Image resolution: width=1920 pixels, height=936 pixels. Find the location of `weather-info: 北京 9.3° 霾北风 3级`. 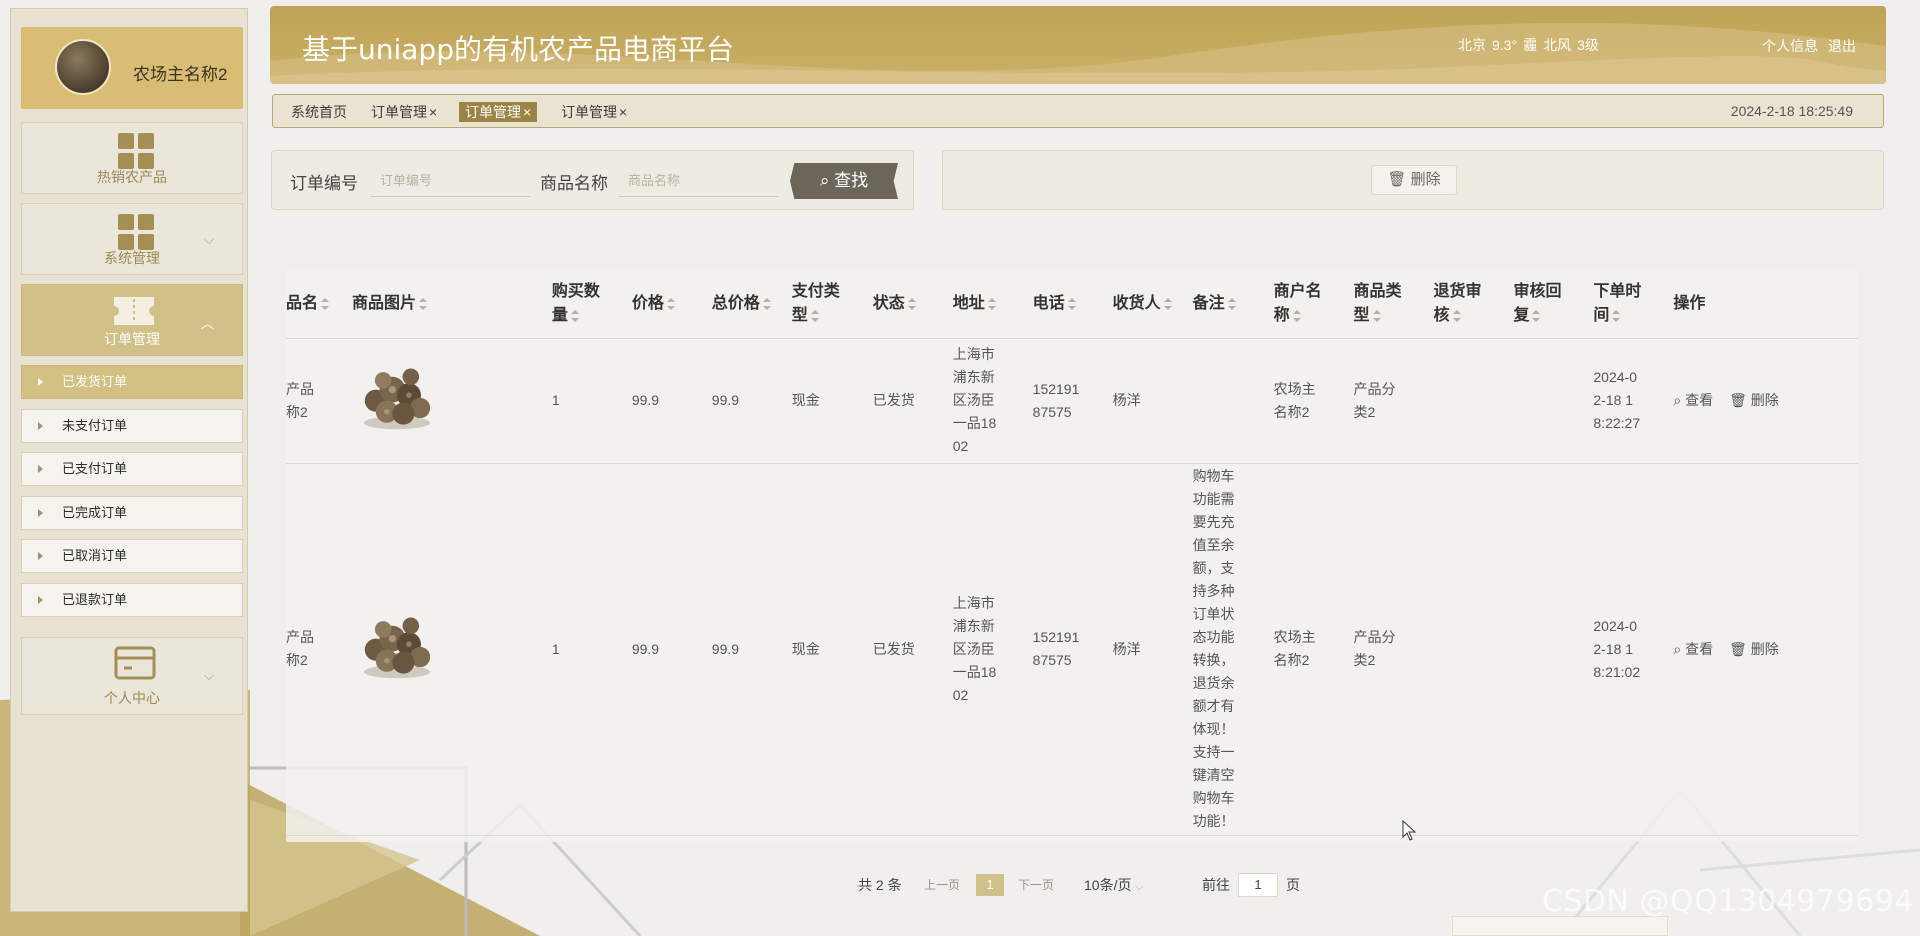

weather-info: 北京 9.3° 霾北风 3级 is located at coordinates (1531, 45).